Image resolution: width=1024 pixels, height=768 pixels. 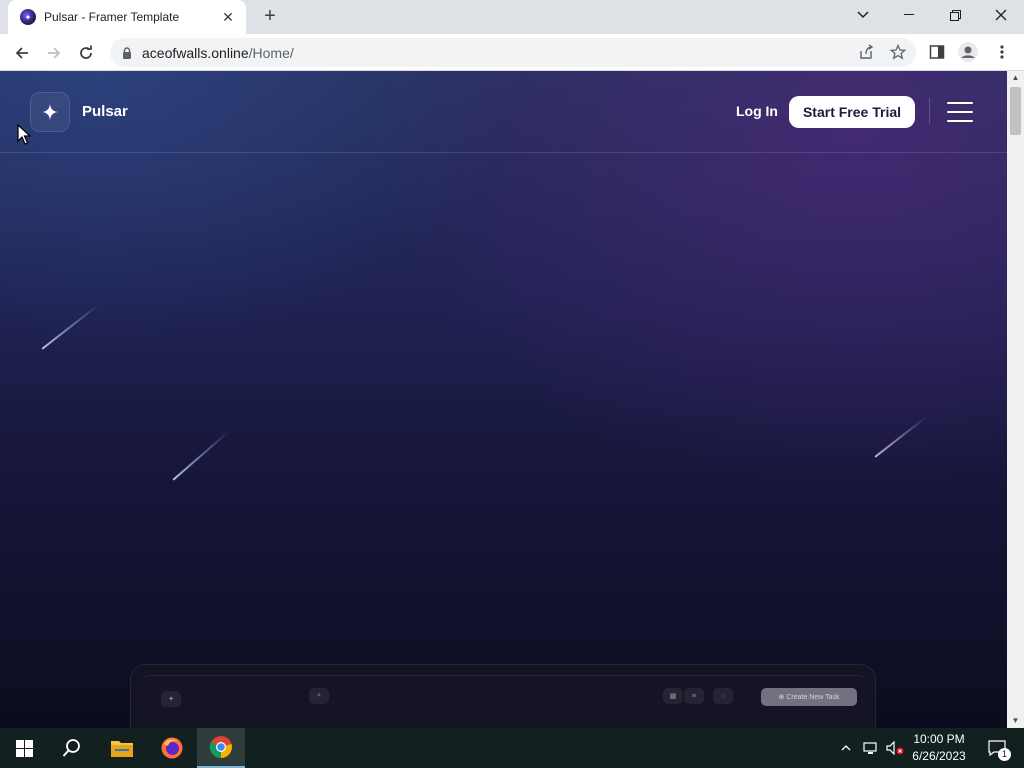 I want to click on windows-taskbar: 10:00 PM 6/26/2023 1, so click(x=512, y=748).